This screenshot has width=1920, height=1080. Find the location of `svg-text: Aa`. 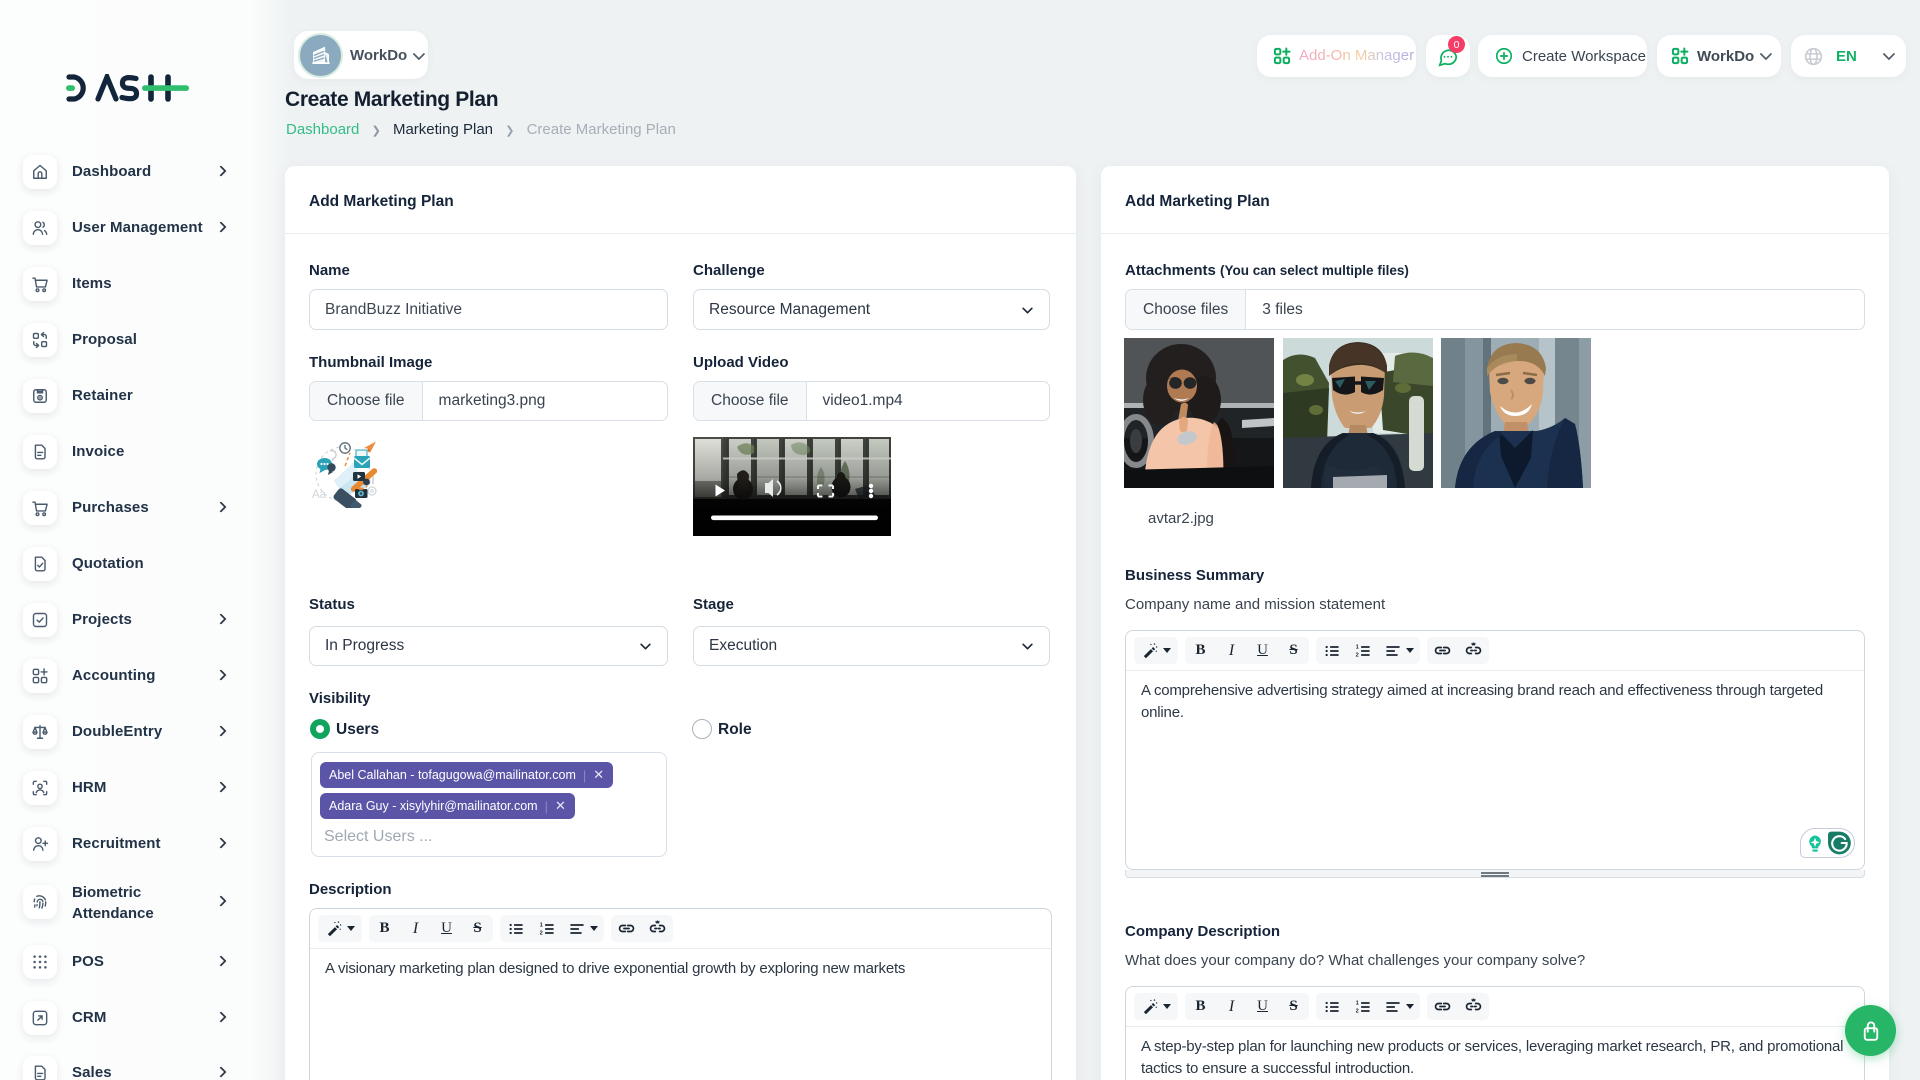

svg-text: Aa is located at coordinates (319, 495).